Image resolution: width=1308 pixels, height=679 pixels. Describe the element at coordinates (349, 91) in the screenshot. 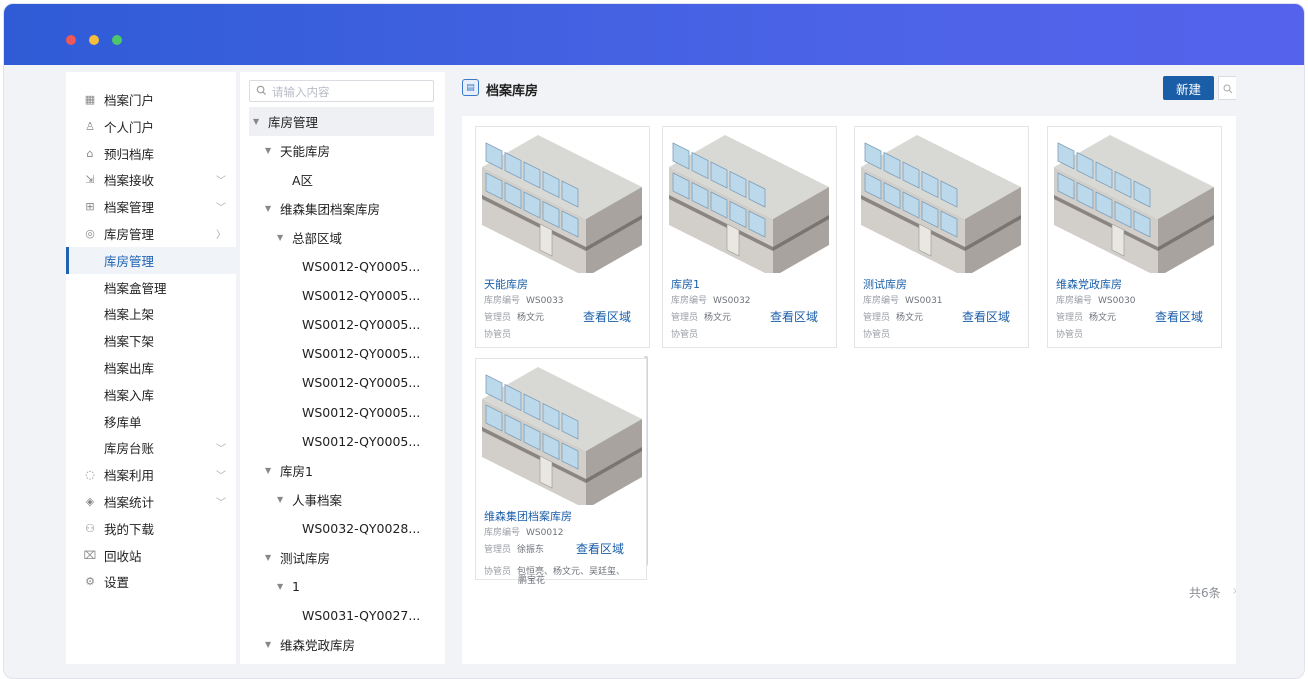

I see `tree-search-input` at that location.